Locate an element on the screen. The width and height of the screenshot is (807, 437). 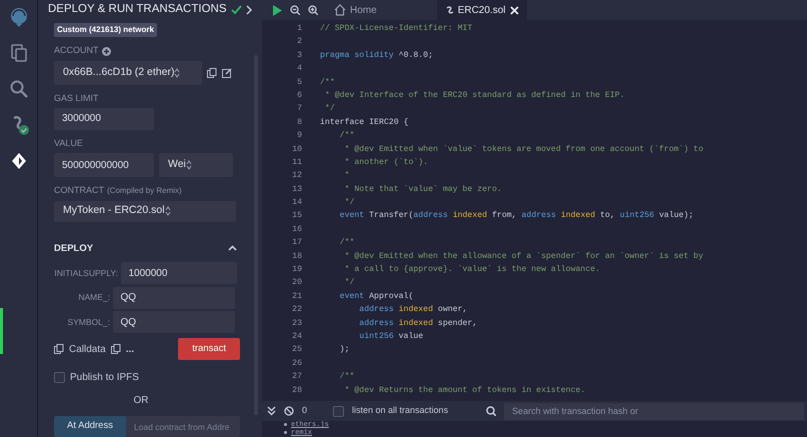
clear-icon is located at coordinates (289, 411).